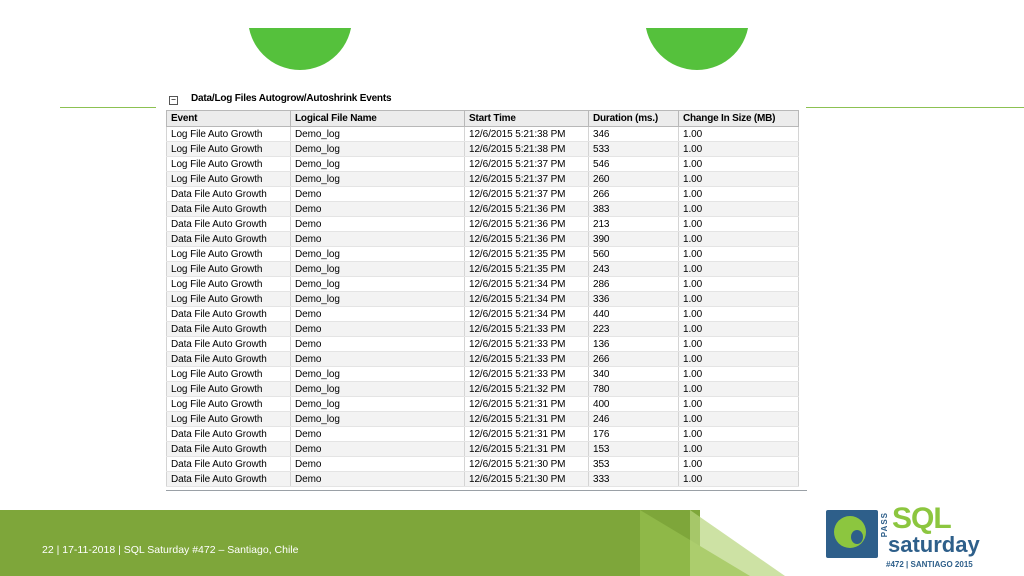 The height and width of the screenshot is (576, 1024). Describe the element at coordinates (633, 269) in the screenshot. I see `table-cell: 243` at that location.